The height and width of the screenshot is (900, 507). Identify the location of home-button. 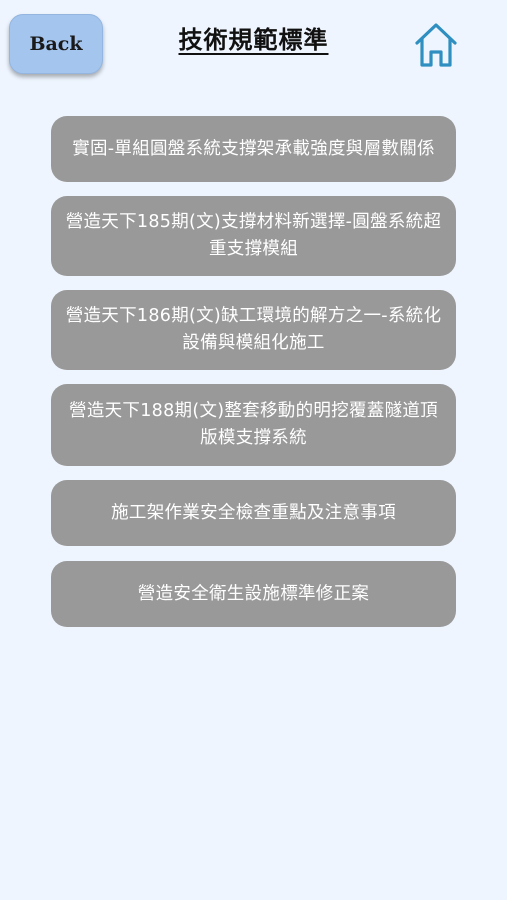
(436, 45).